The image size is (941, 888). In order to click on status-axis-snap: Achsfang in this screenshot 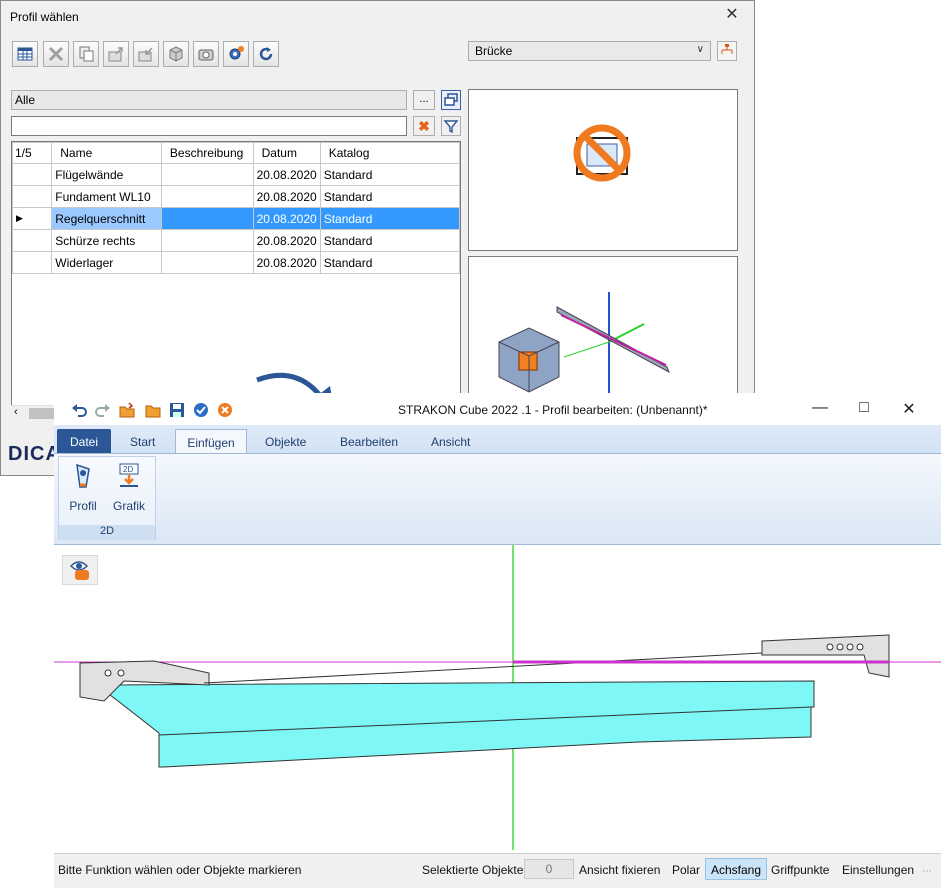, I will do `click(736, 869)`.